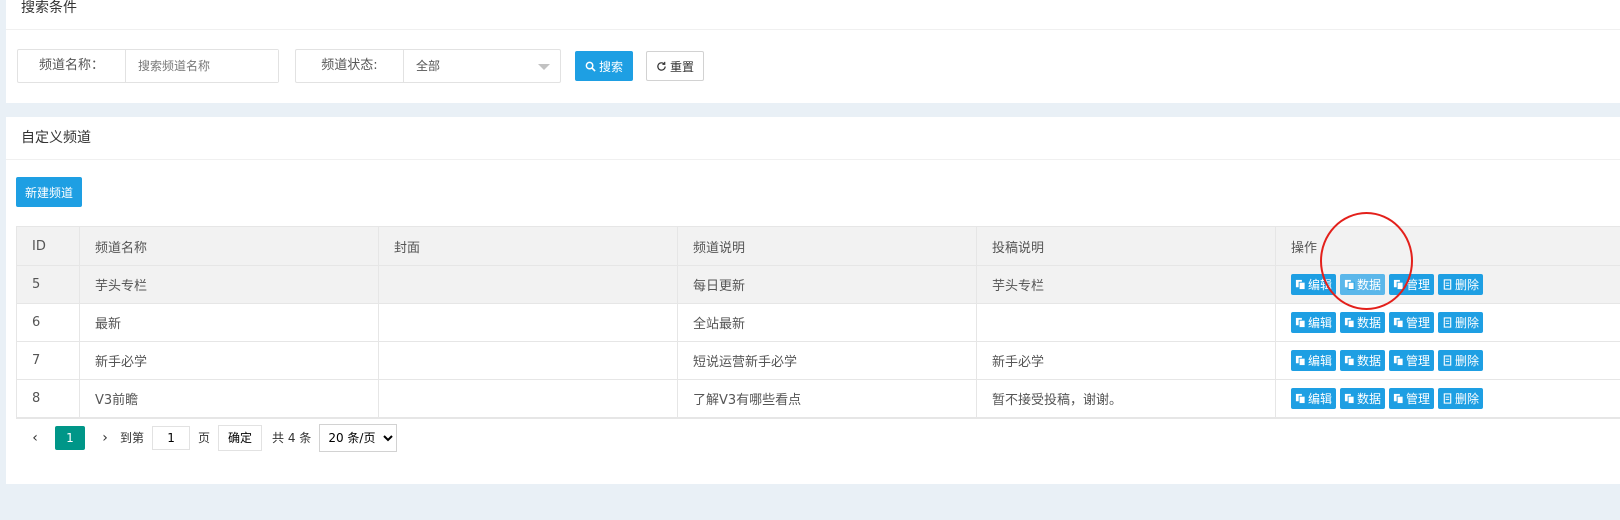  What do you see at coordinates (590, 66) in the screenshot?
I see `search-icon` at bounding box center [590, 66].